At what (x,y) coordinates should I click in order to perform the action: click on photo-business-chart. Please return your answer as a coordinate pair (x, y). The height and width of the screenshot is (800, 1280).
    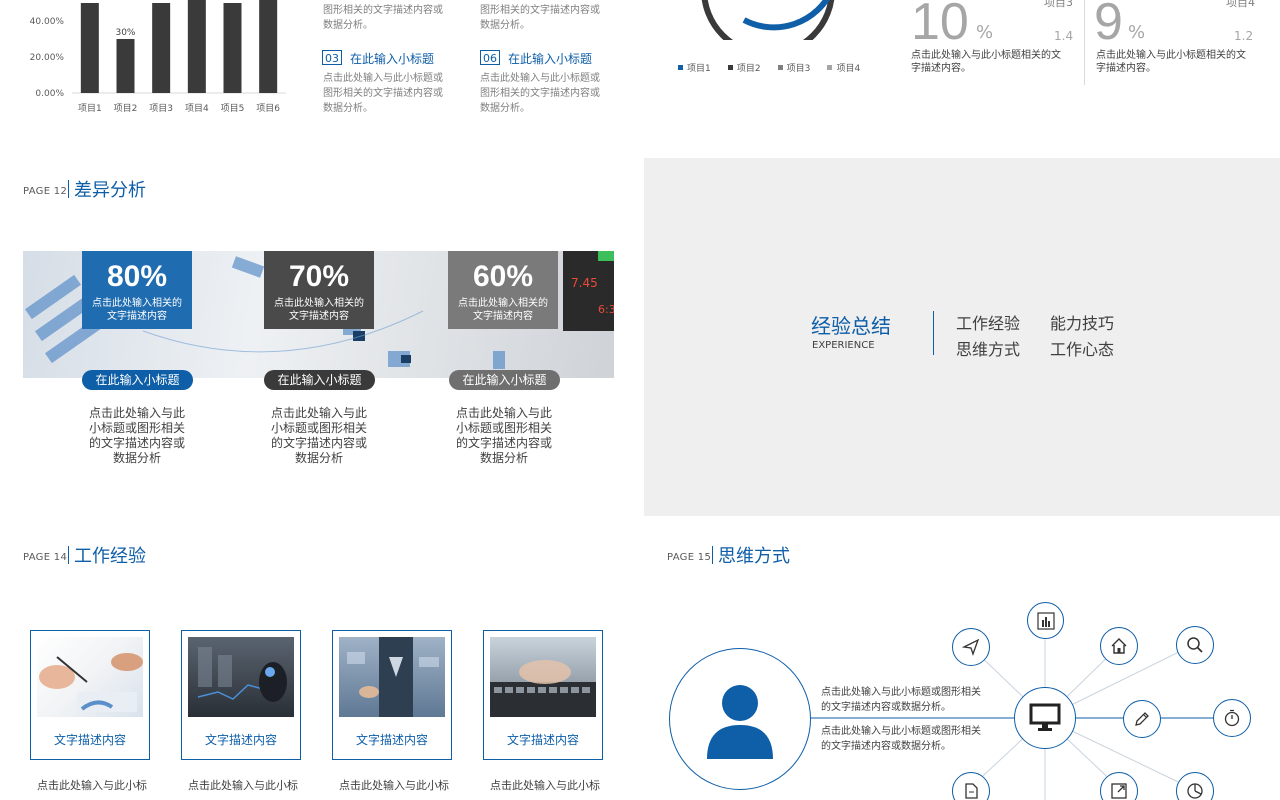
    Looking at the image, I should click on (241, 677).